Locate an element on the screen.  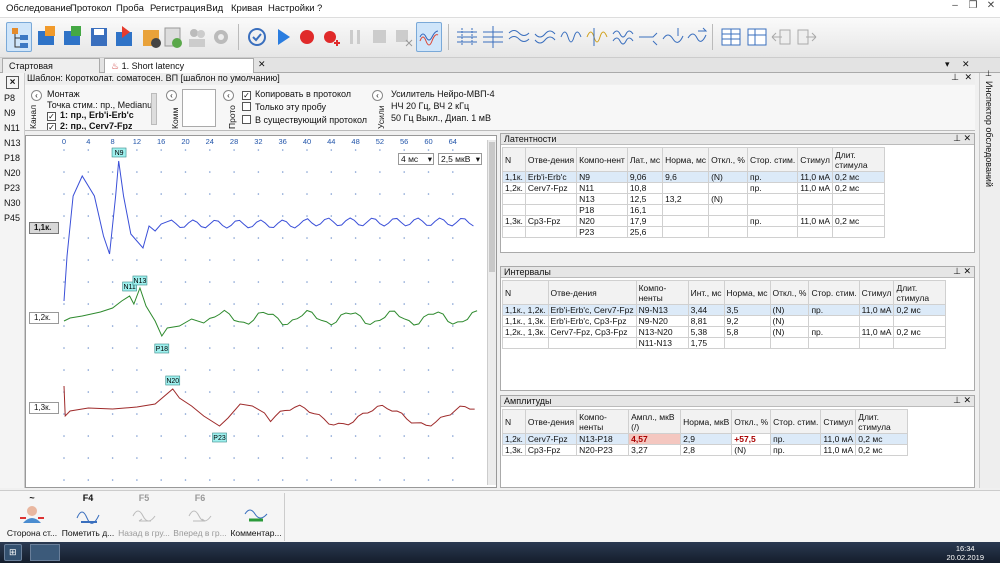
test-settings-icon is located at coordinates (257, 37).